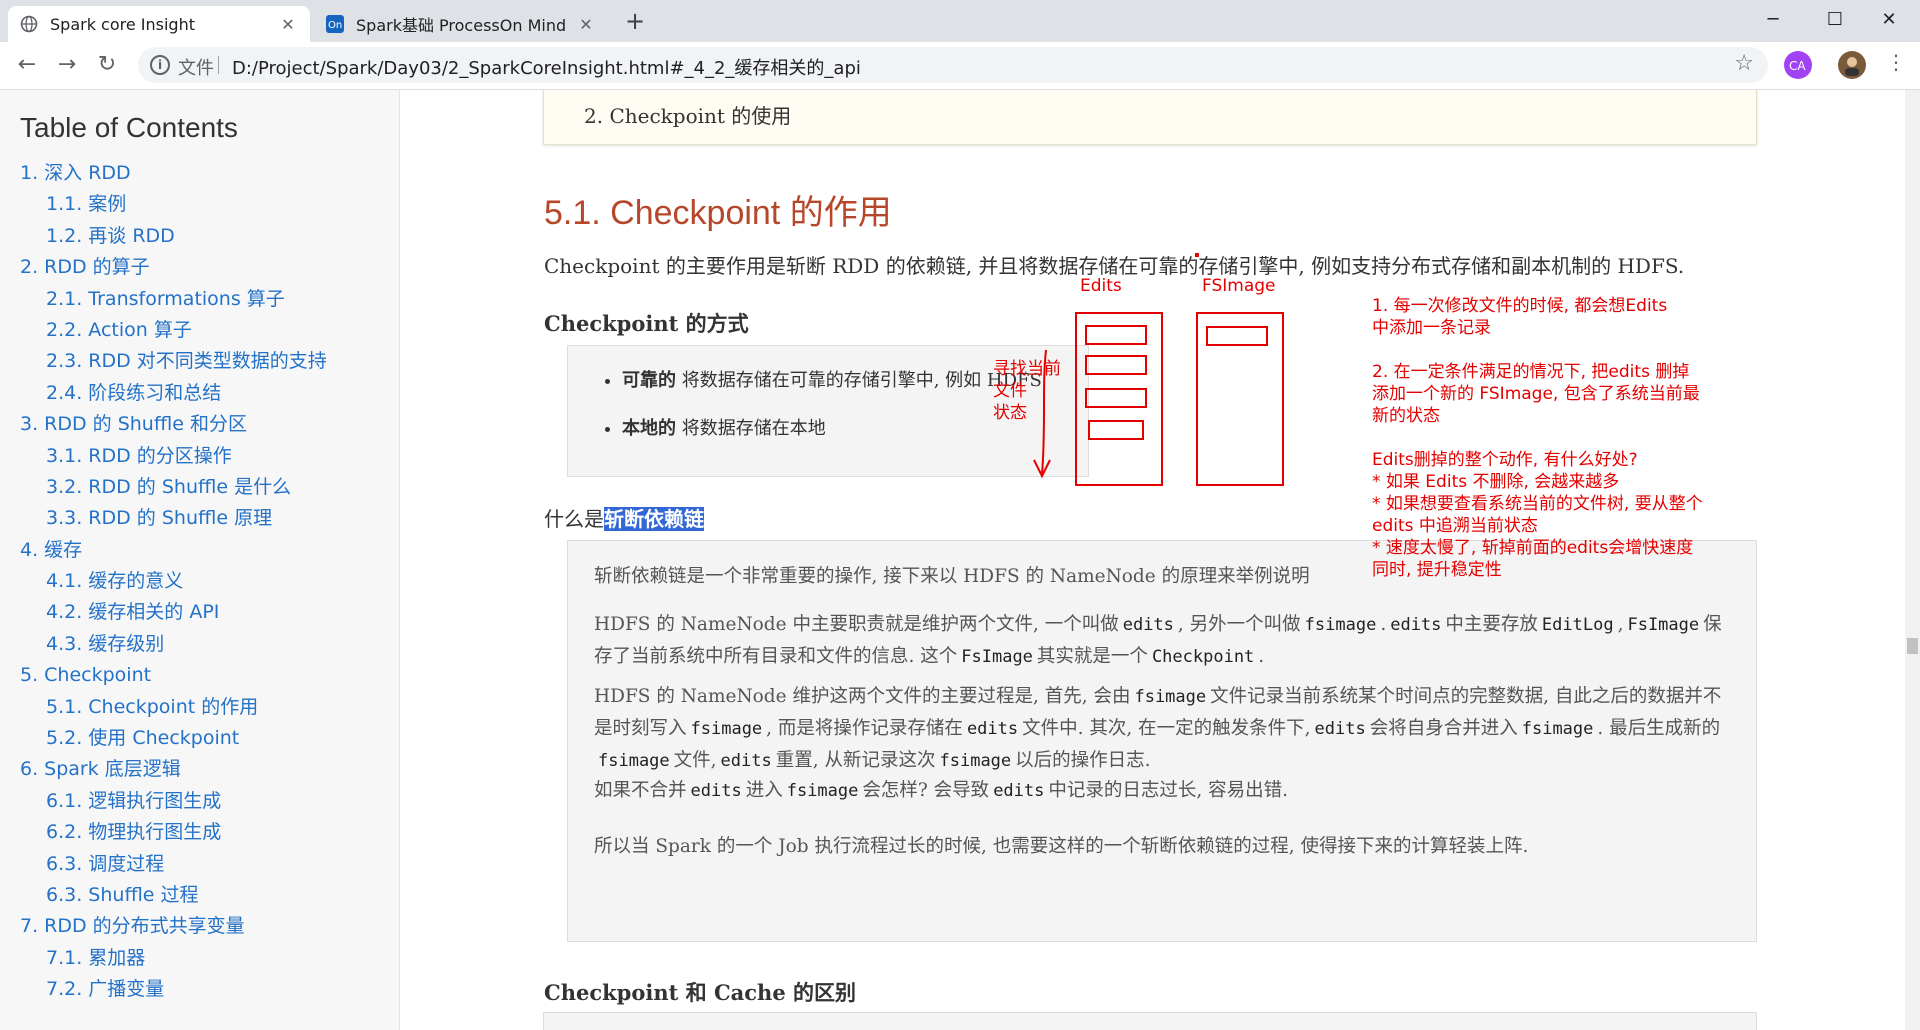 The width and height of the screenshot is (1920, 1030). I want to click on toc-link: 2.3. RDD 对不同类型数据的支持, so click(209, 361).